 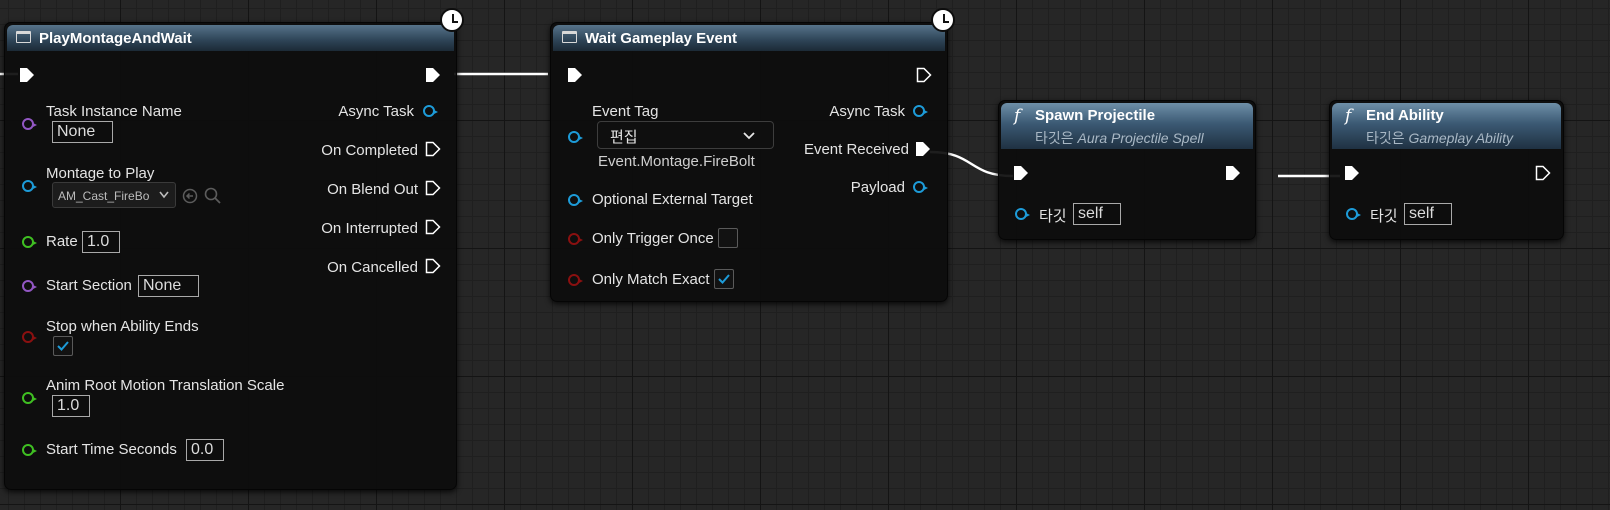 What do you see at coordinates (372, 189) in the screenshot?
I see `on-blend-out-label: On Blend Out` at bounding box center [372, 189].